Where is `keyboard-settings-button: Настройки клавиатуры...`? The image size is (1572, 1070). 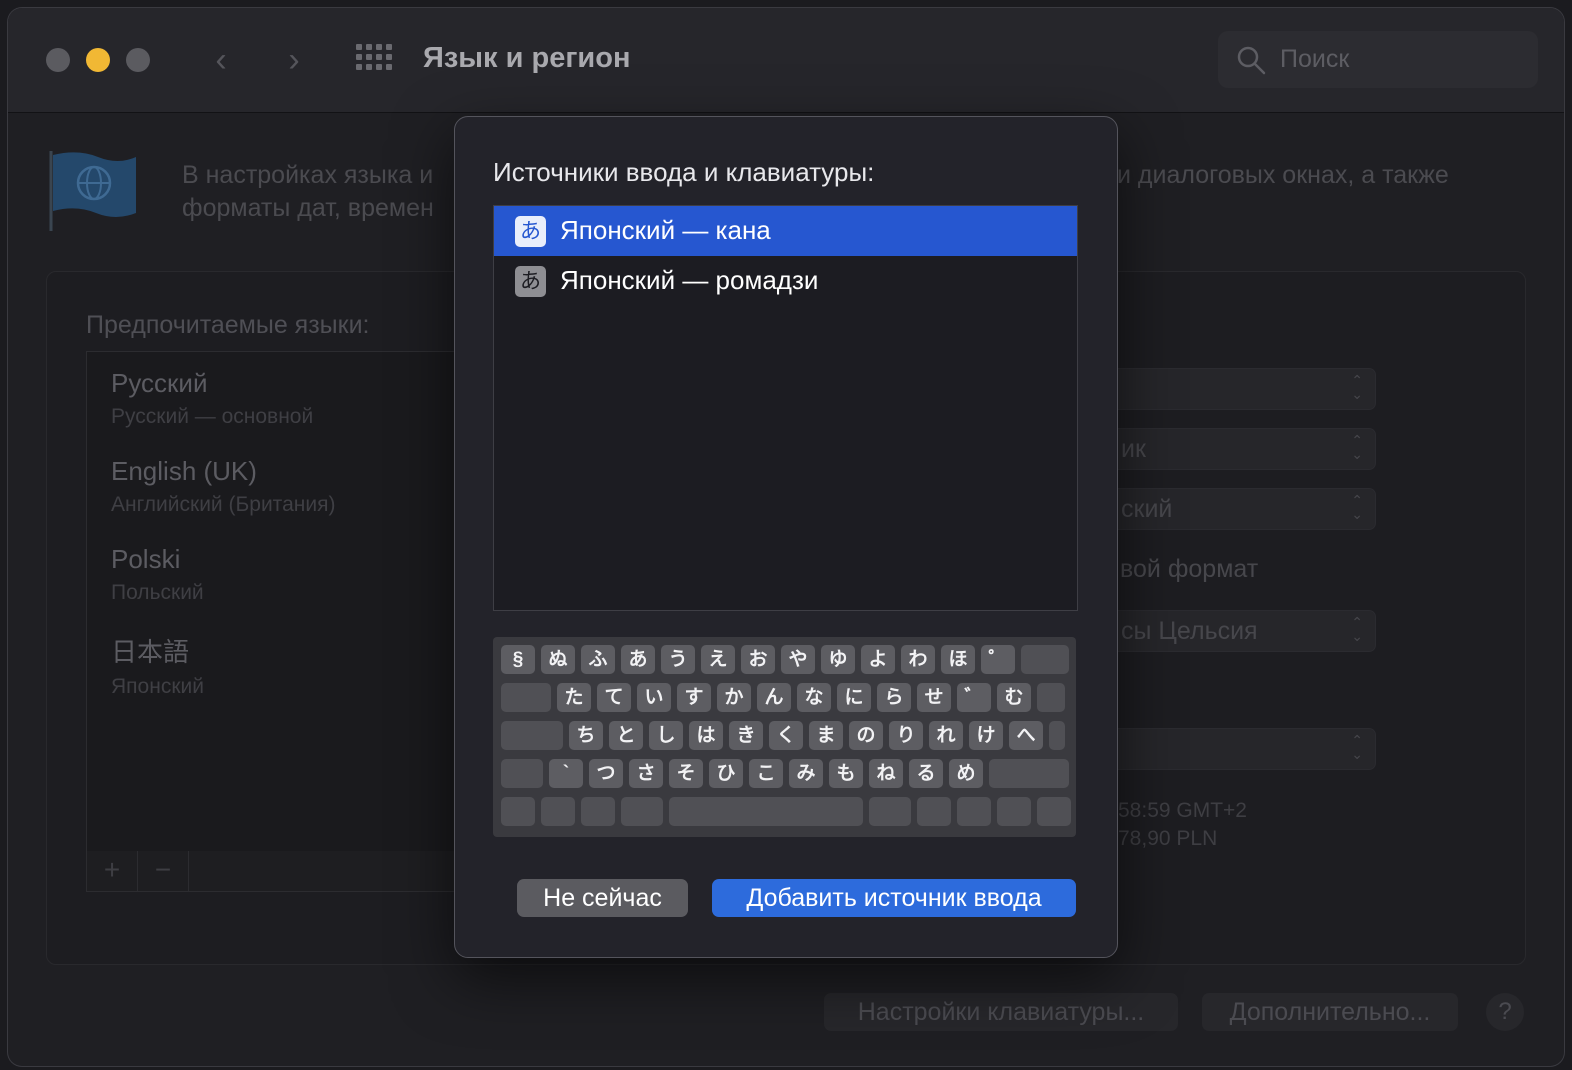 keyboard-settings-button: Настройки клавиатуры... is located at coordinates (1001, 1012).